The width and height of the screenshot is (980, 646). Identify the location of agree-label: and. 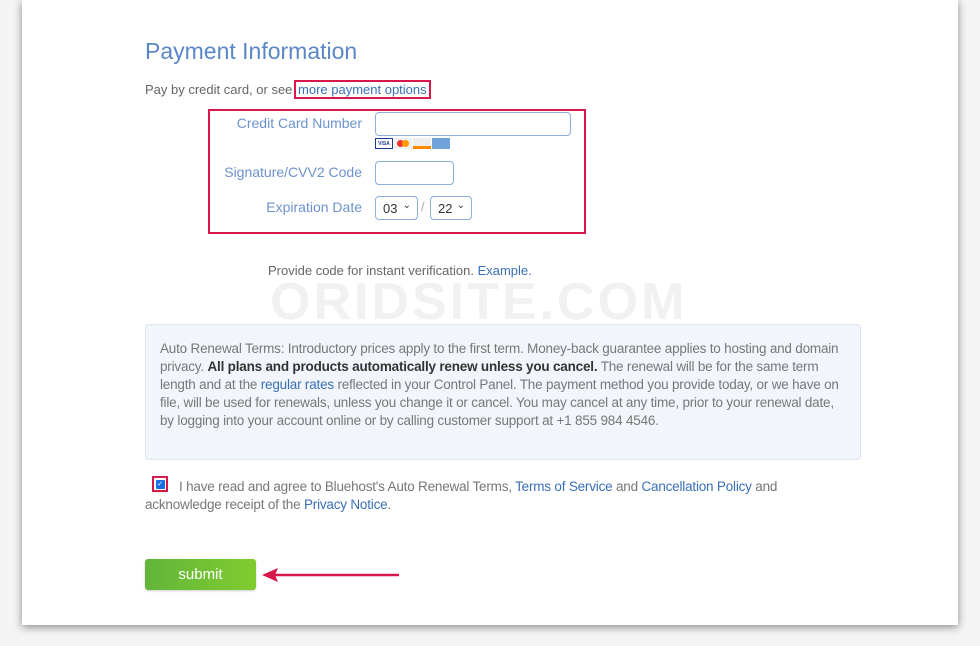
(627, 486).